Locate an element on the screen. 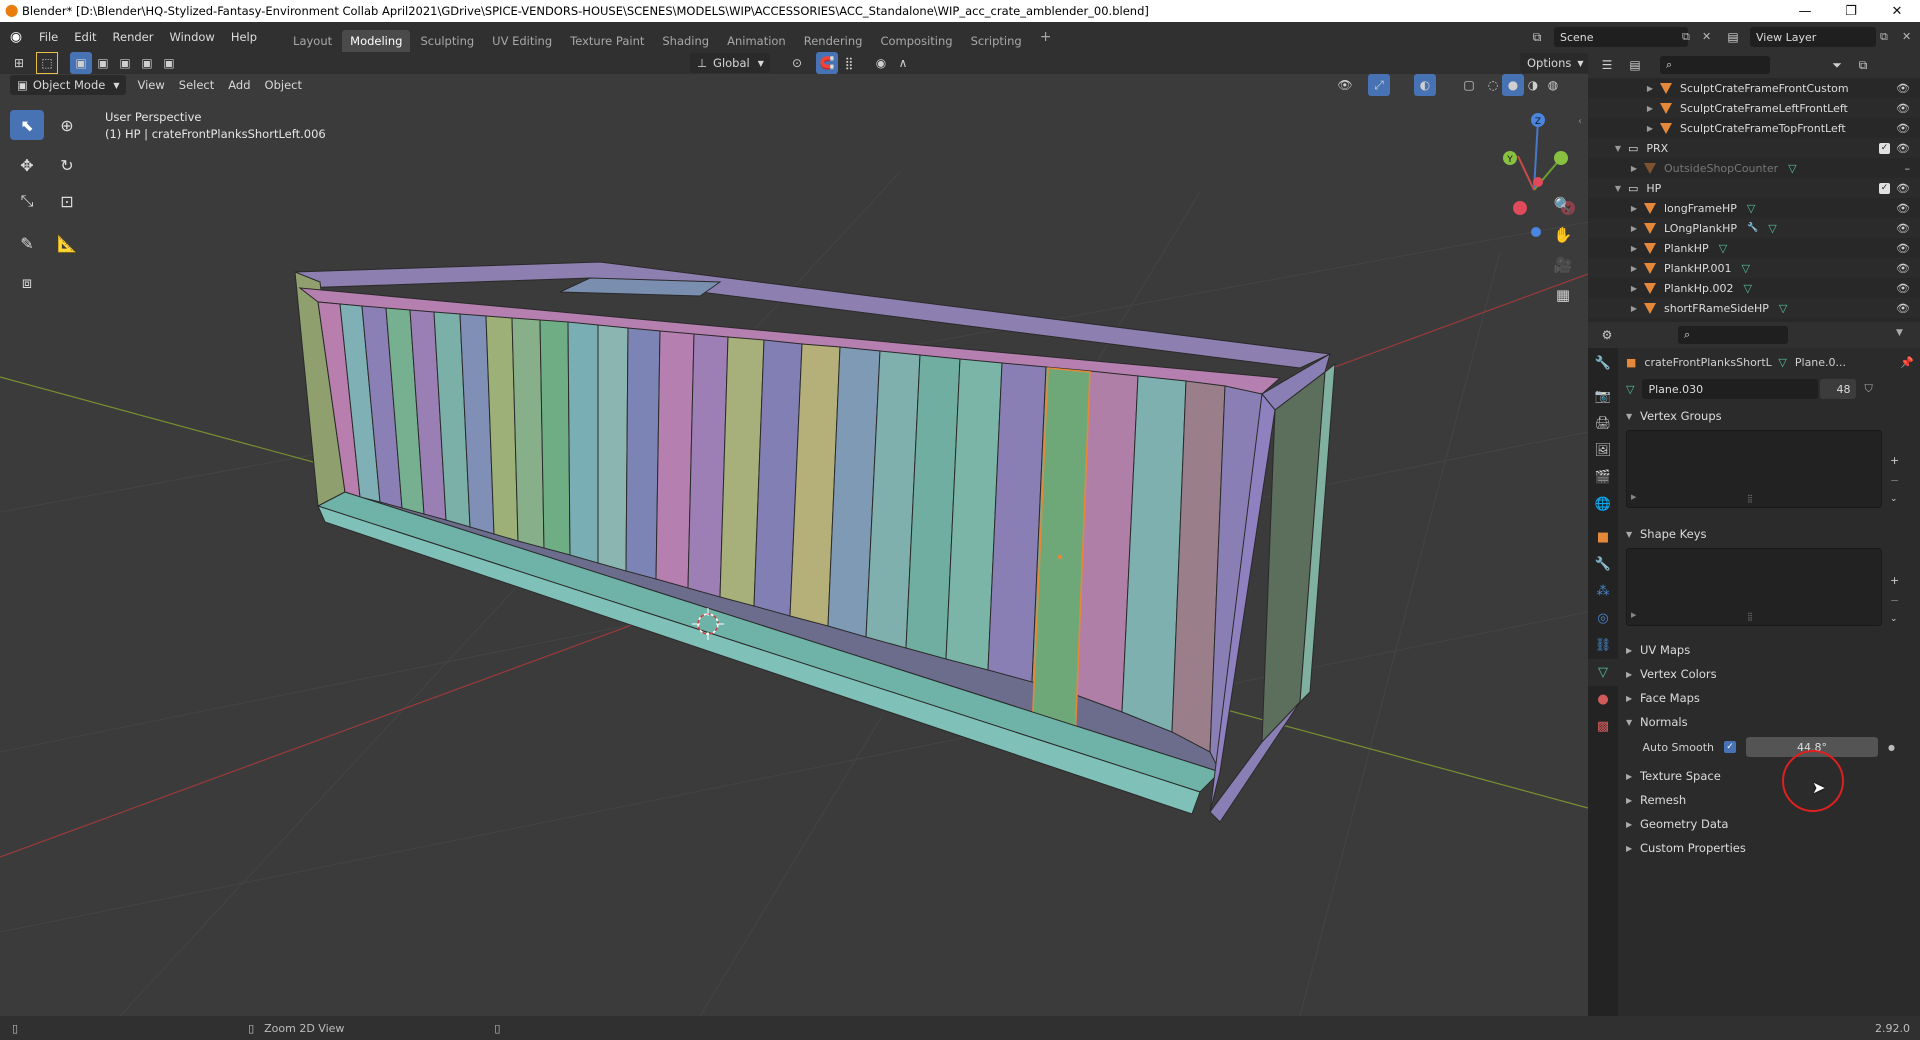 The width and height of the screenshot is (1920, 1040). ortho-grid-icon: ▦ is located at coordinates (1563, 295).